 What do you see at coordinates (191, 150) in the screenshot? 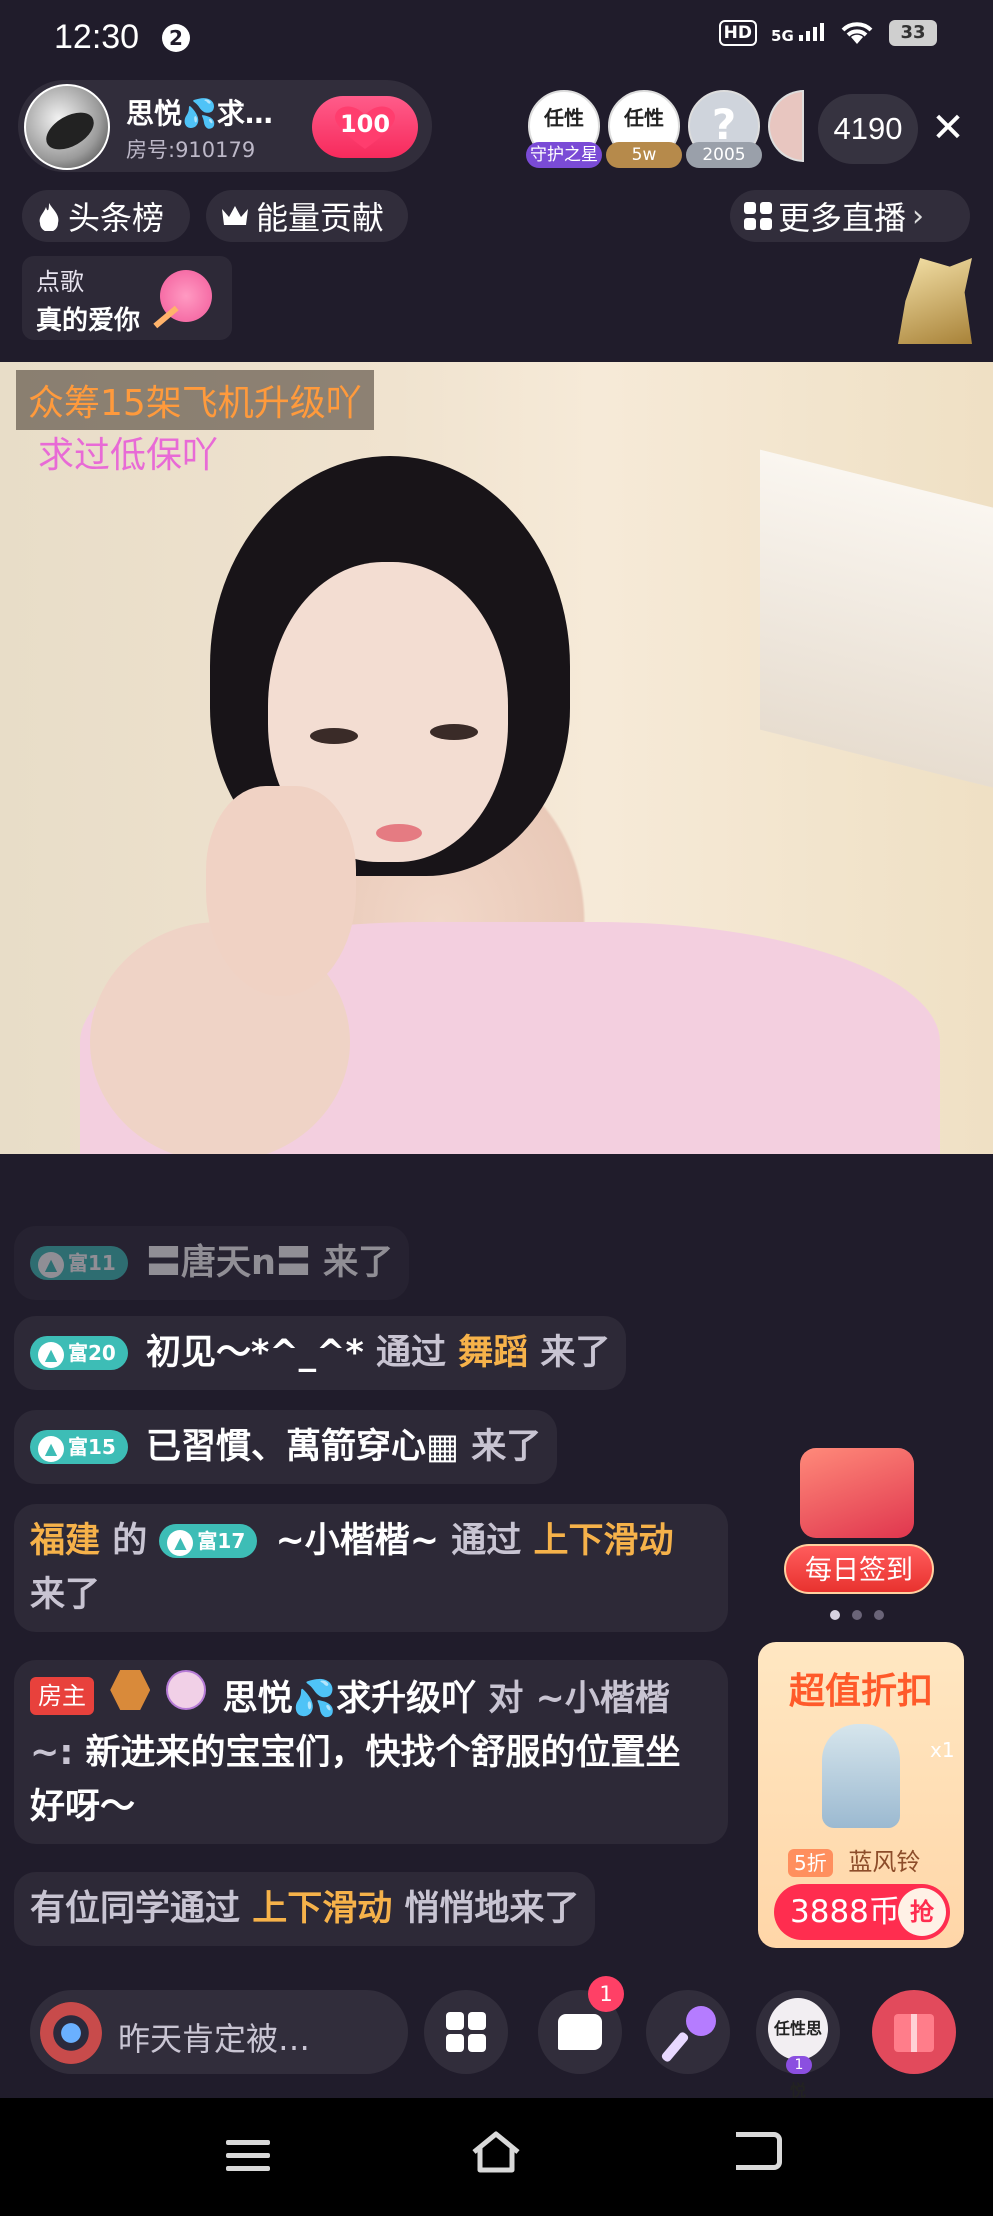
I see `room-id: 房号:910179` at bounding box center [191, 150].